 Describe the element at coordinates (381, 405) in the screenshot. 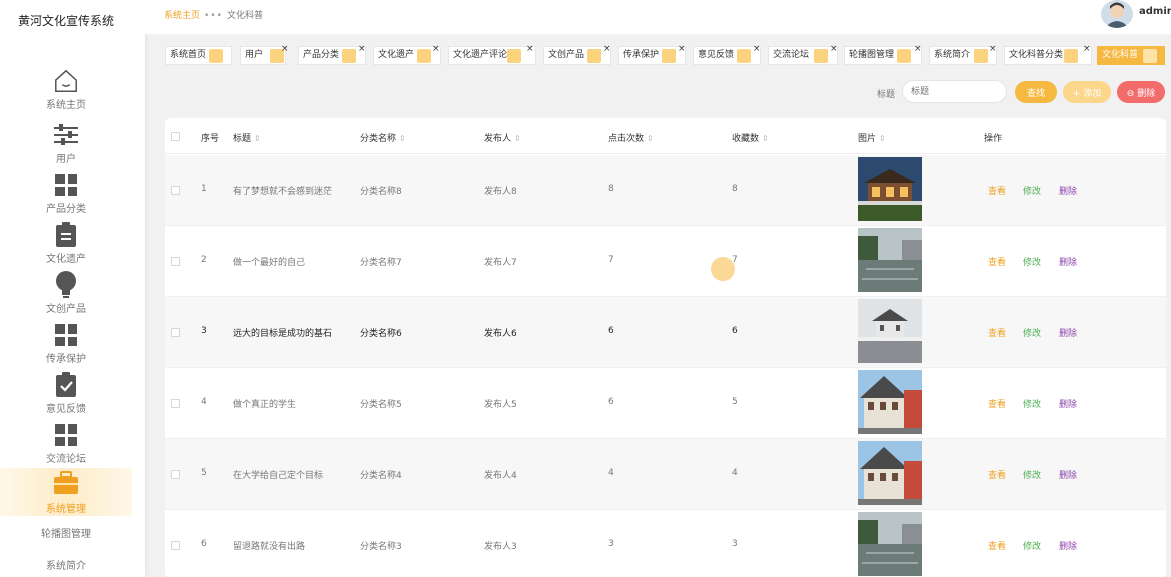

I see `cell-category: 分类名称5` at that location.